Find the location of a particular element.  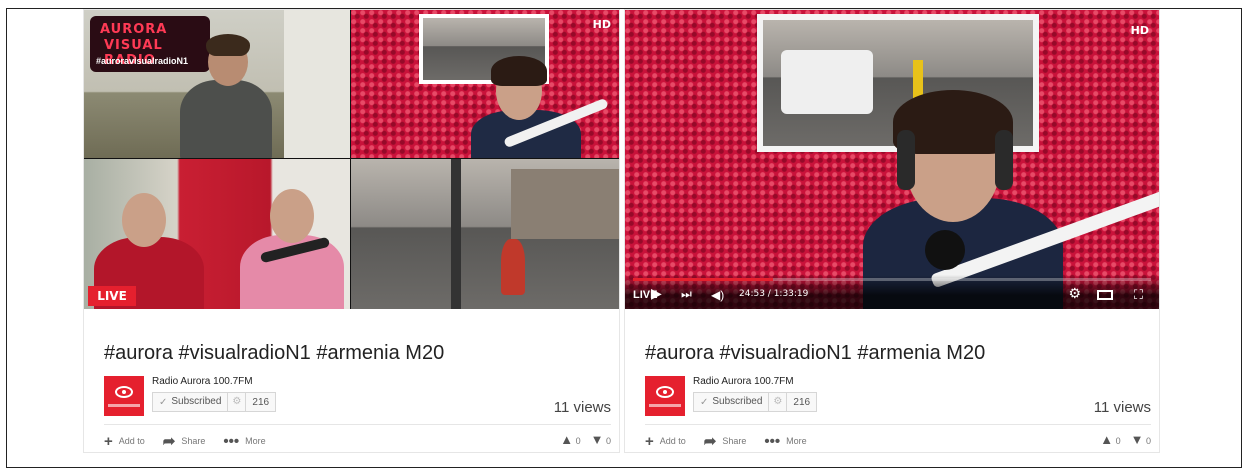

guest-2-head is located at coordinates (292, 216).